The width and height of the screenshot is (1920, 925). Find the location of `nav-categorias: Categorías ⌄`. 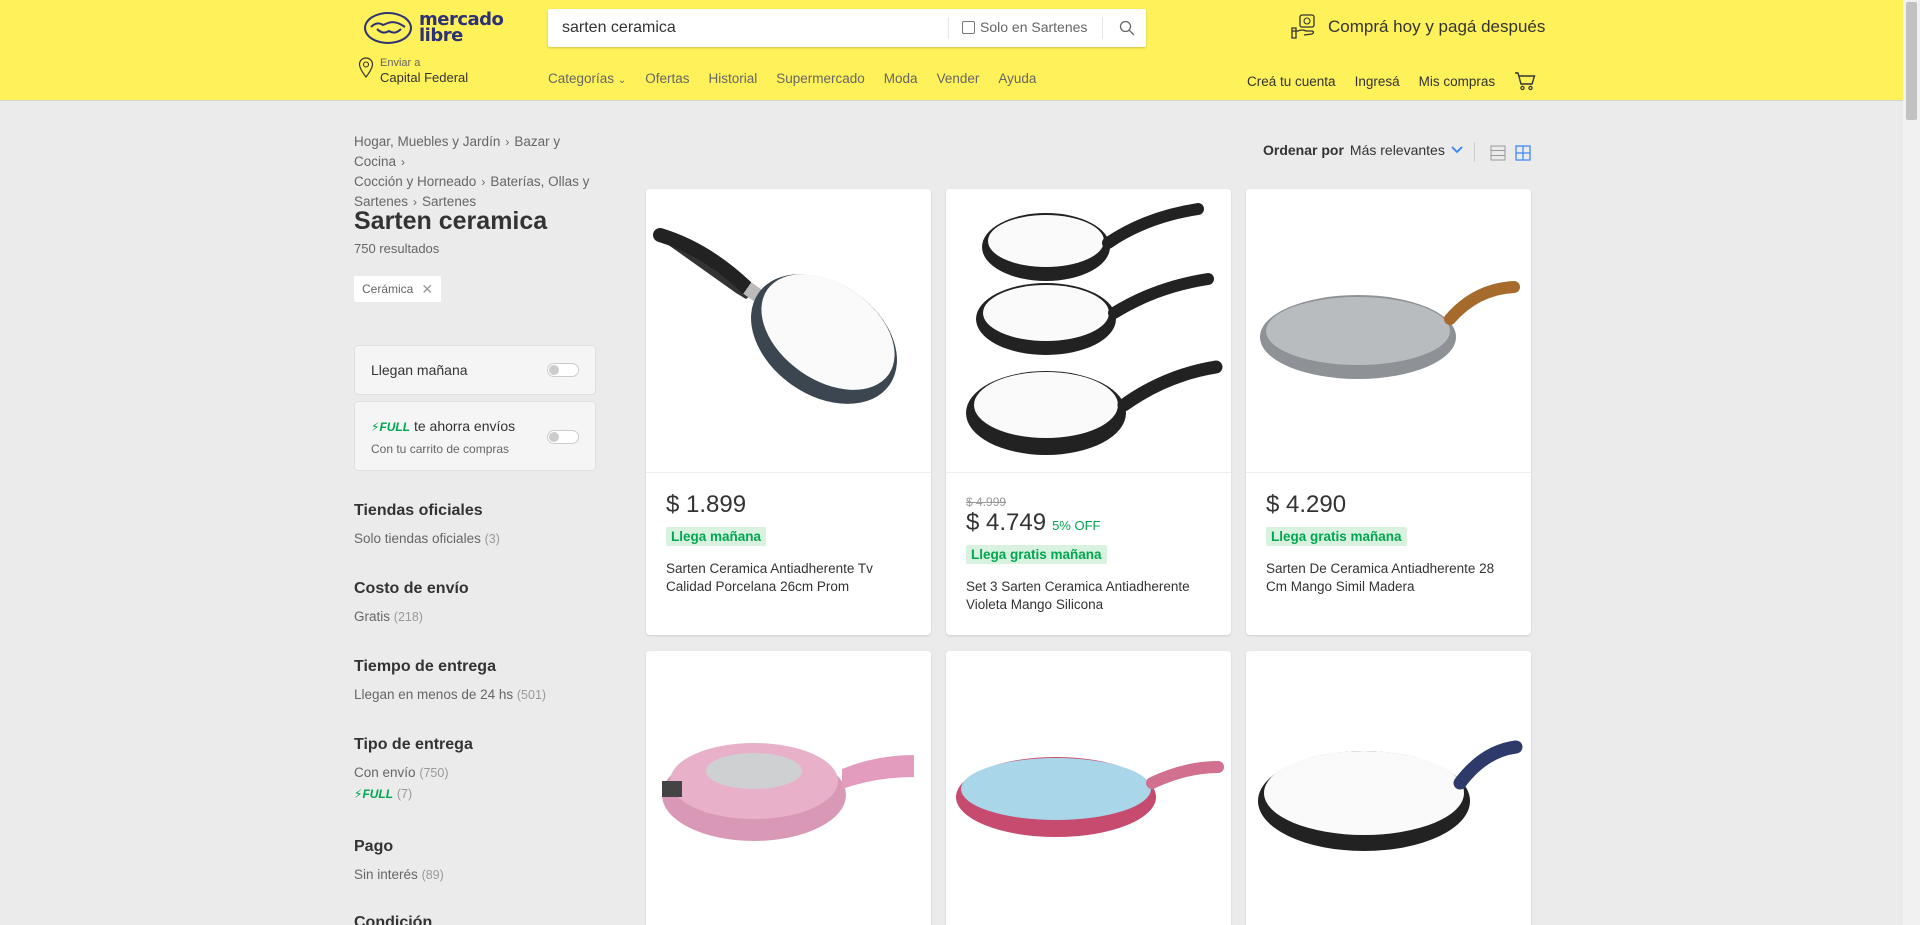

nav-categorias: Categorías ⌄ is located at coordinates (587, 78).